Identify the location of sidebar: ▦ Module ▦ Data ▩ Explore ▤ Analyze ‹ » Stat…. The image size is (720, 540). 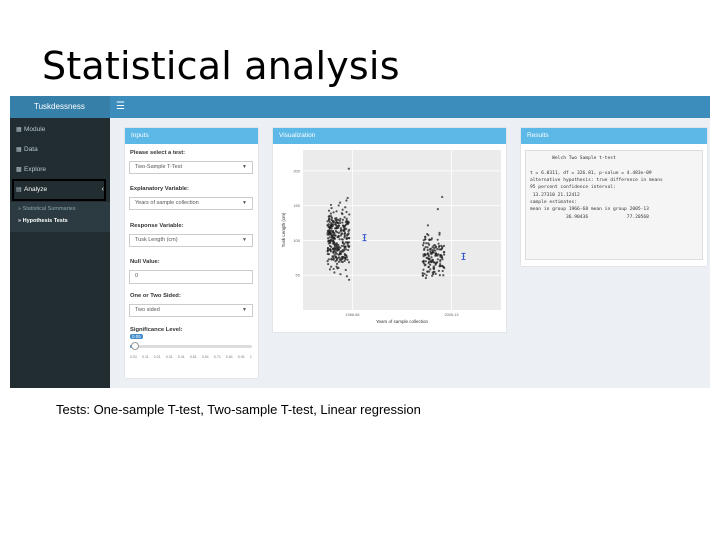
(60, 253).